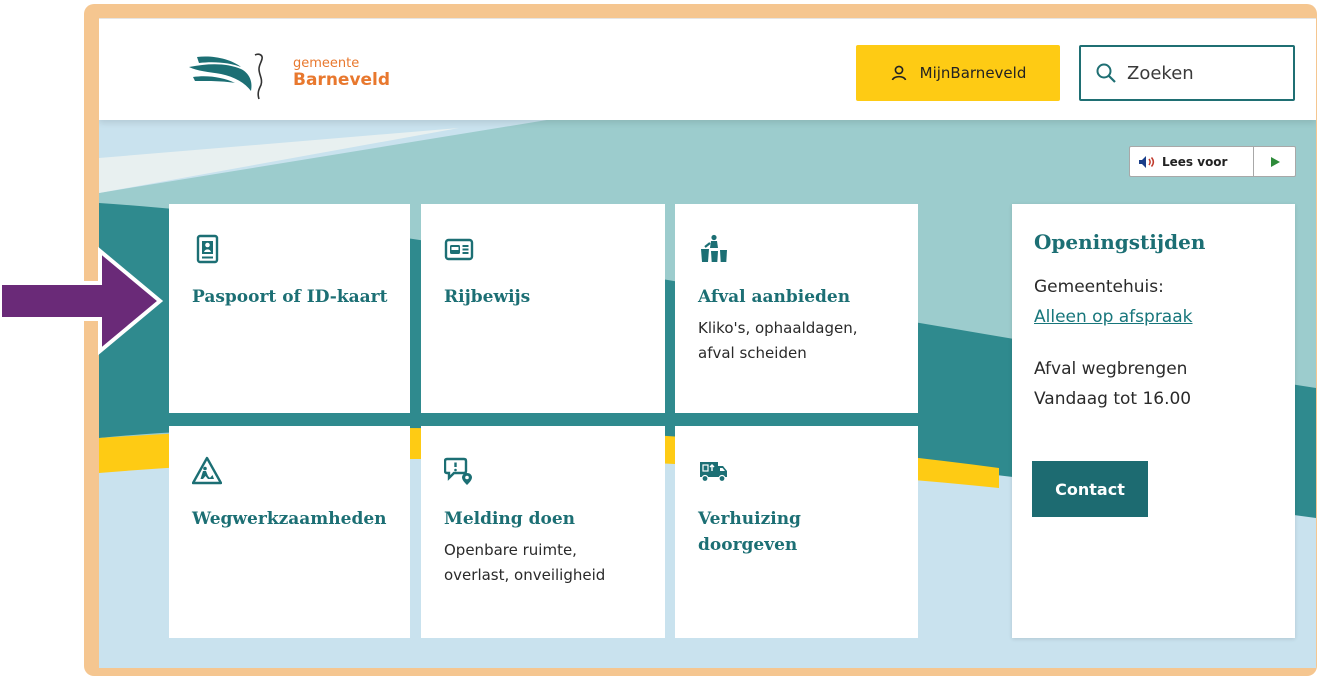 The height and width of the screenshot is (679, 1332). Describe the element at coordinates (326, 63) in the screenshot. I see `logo-small-text: gemeente` at that location.